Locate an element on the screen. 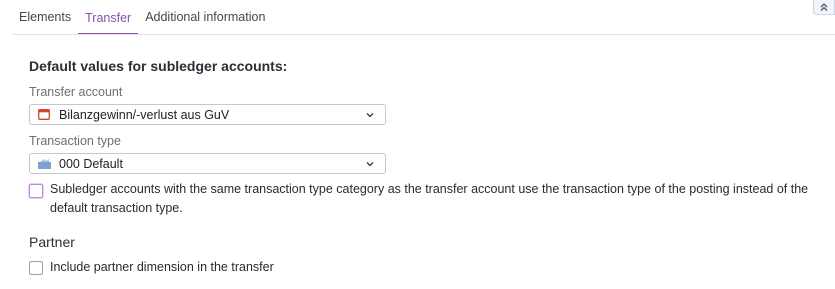 This screenshot has height=289, width=835. transfer-account-select: Bilanzgewinn/-verlust aus GuV is located at coordinates (207, 114).